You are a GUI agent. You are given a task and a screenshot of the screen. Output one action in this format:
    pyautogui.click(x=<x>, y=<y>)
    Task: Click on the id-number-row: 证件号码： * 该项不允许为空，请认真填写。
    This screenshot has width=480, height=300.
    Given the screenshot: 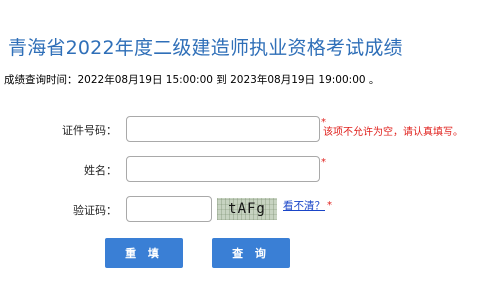 What is the action you would take?
    pyautogui.click(x=240, y=129)
    